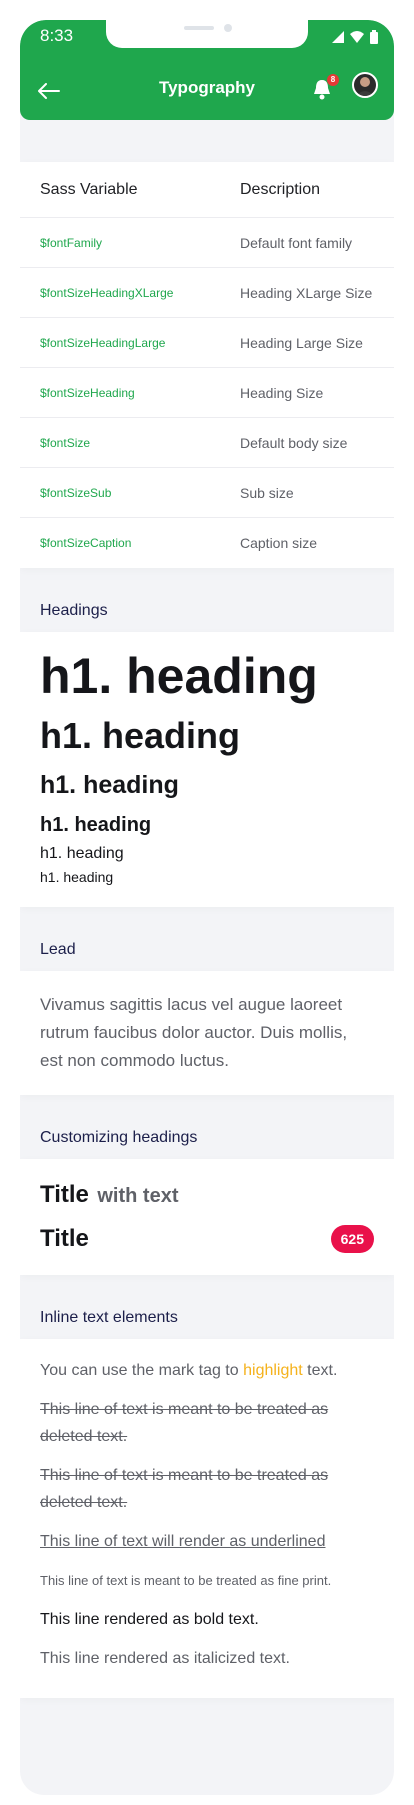  Describe the element at coordinates (296, 242) in the screenshot. I see `variable-description: Default font family` at that location.